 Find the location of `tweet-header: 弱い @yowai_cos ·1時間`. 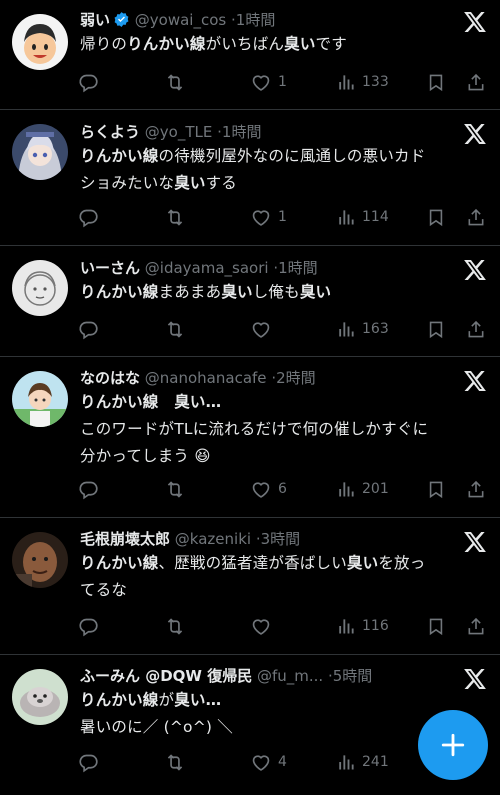

tweet-header: 弱い @yowai_cos ·1時間 is located at coordinates (265, 20).